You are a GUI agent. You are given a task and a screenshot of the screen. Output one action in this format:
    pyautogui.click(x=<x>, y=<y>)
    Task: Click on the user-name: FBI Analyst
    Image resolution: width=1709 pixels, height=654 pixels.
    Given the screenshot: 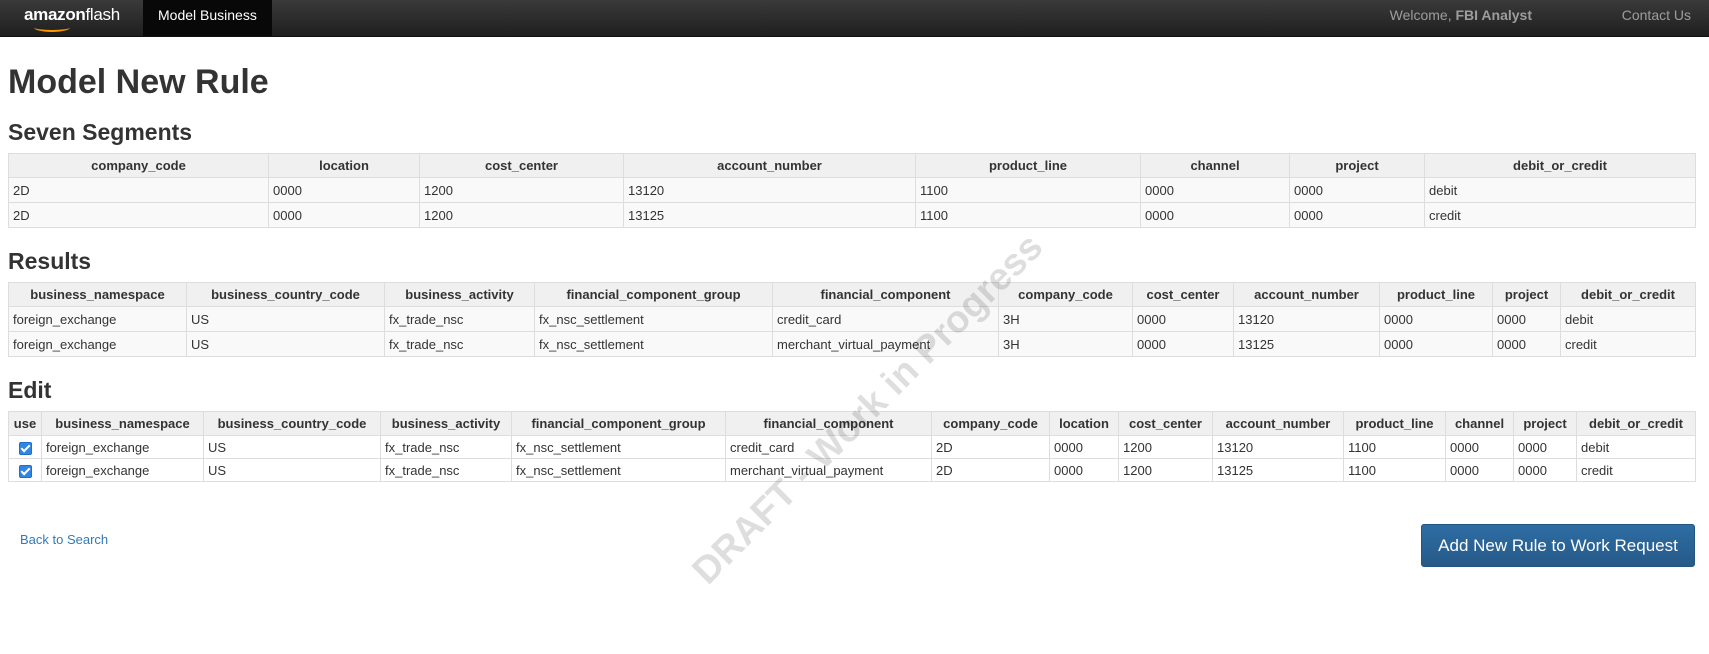 What is the action you would take?
    pyautogui.click(x=1494, y=15)
    